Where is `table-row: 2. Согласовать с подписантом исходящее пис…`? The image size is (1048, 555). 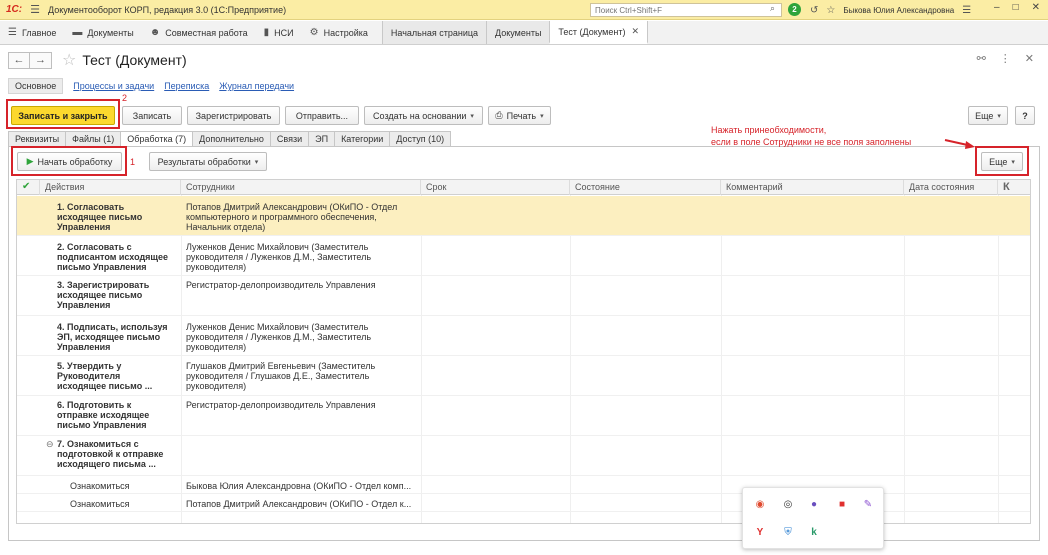
table-row: 2. Согласовать с подписантом исходящее пис… is located at coordinates (523, 256).